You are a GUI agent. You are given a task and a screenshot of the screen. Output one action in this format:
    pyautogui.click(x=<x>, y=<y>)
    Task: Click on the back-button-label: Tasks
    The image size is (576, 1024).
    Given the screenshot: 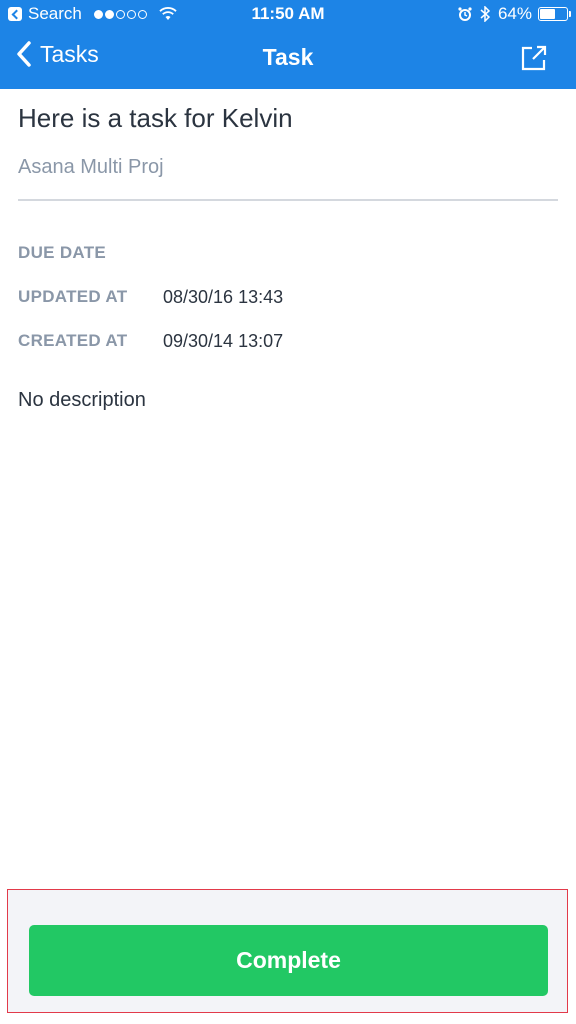 What is the action you would take?
    pyautogui.click(x=69, y=54)
    